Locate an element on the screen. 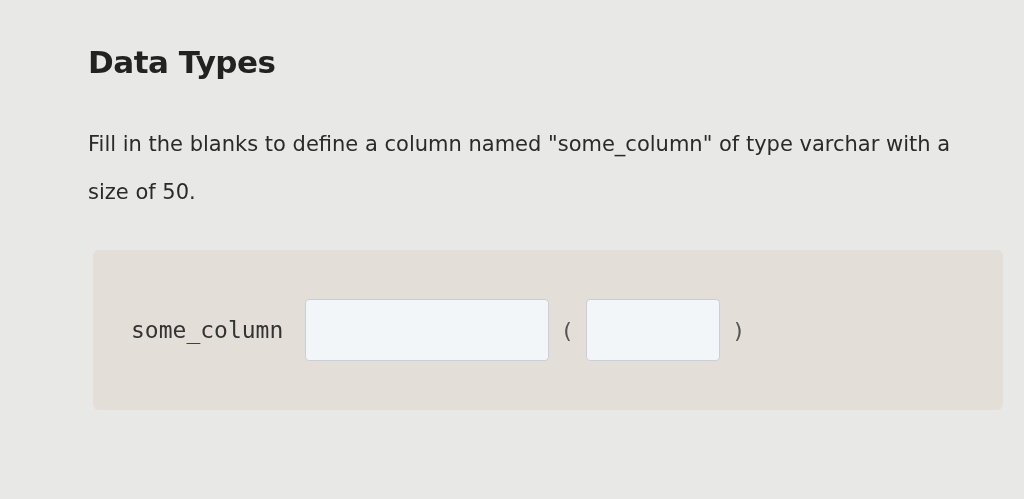 The image size is (1024, 499). code-text: some_column is located at coordinates (207, 330).